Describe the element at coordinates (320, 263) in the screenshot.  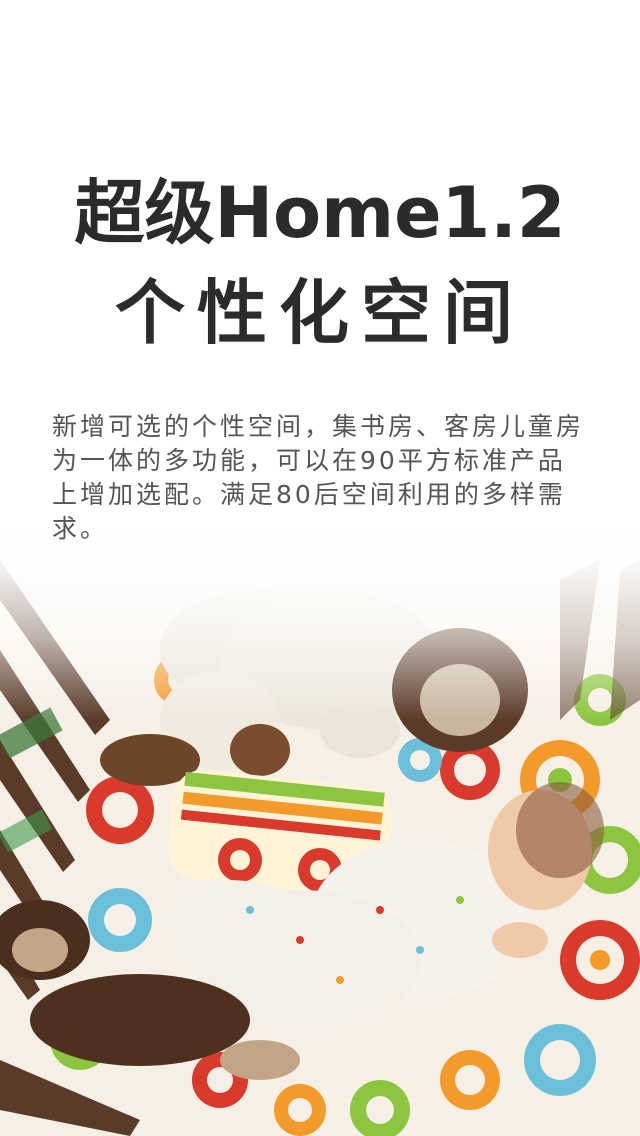
I see `headline: 超级Home1.2 个性化空间` at that location.